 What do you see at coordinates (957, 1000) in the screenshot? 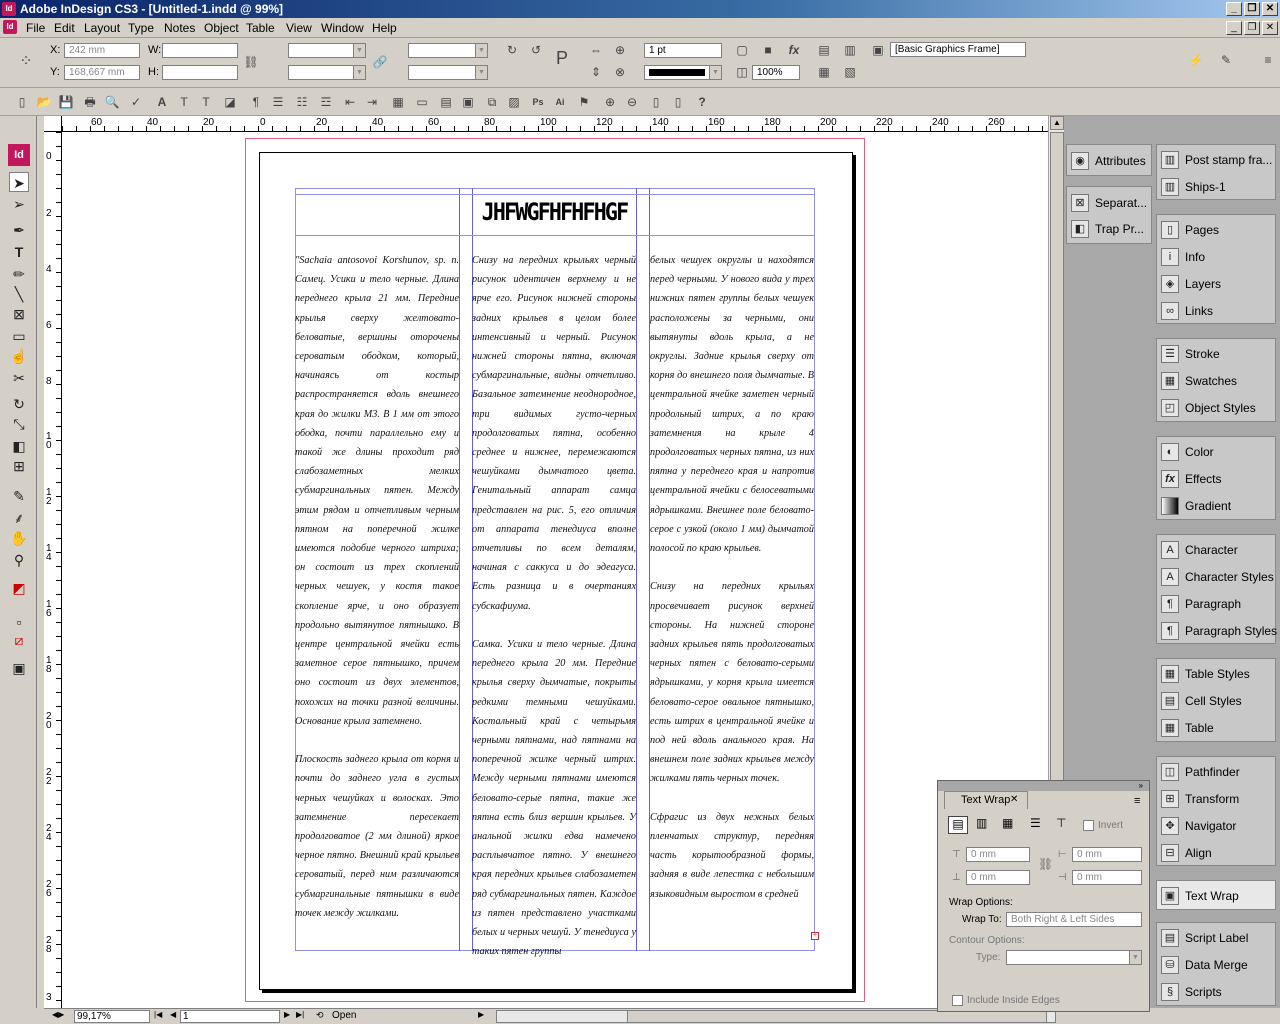
I see `include-inside-edges-checkbox` at bounding box center [957, 1000].